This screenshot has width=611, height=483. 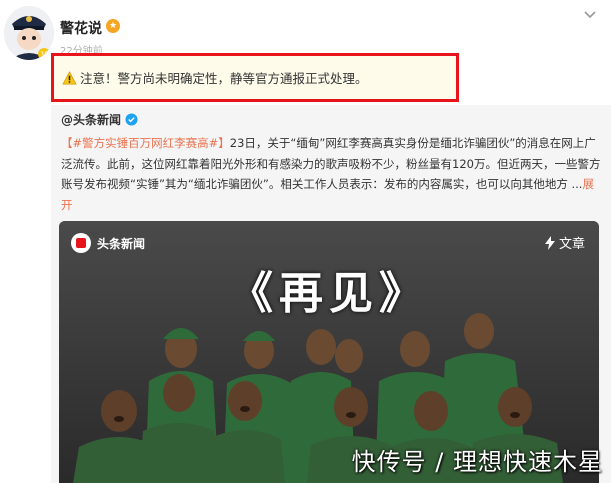 I want to click on author-name: 警花说, so click(x=81, y=28).